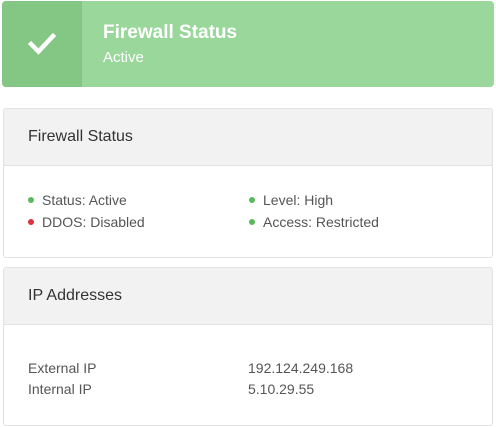 This screenshot has width=496, height=427. What do you see at coordinates (93, 222) in the screenshot?
I see `status-item-label: DDOS: Disabled` at bounding box center [93, 222].